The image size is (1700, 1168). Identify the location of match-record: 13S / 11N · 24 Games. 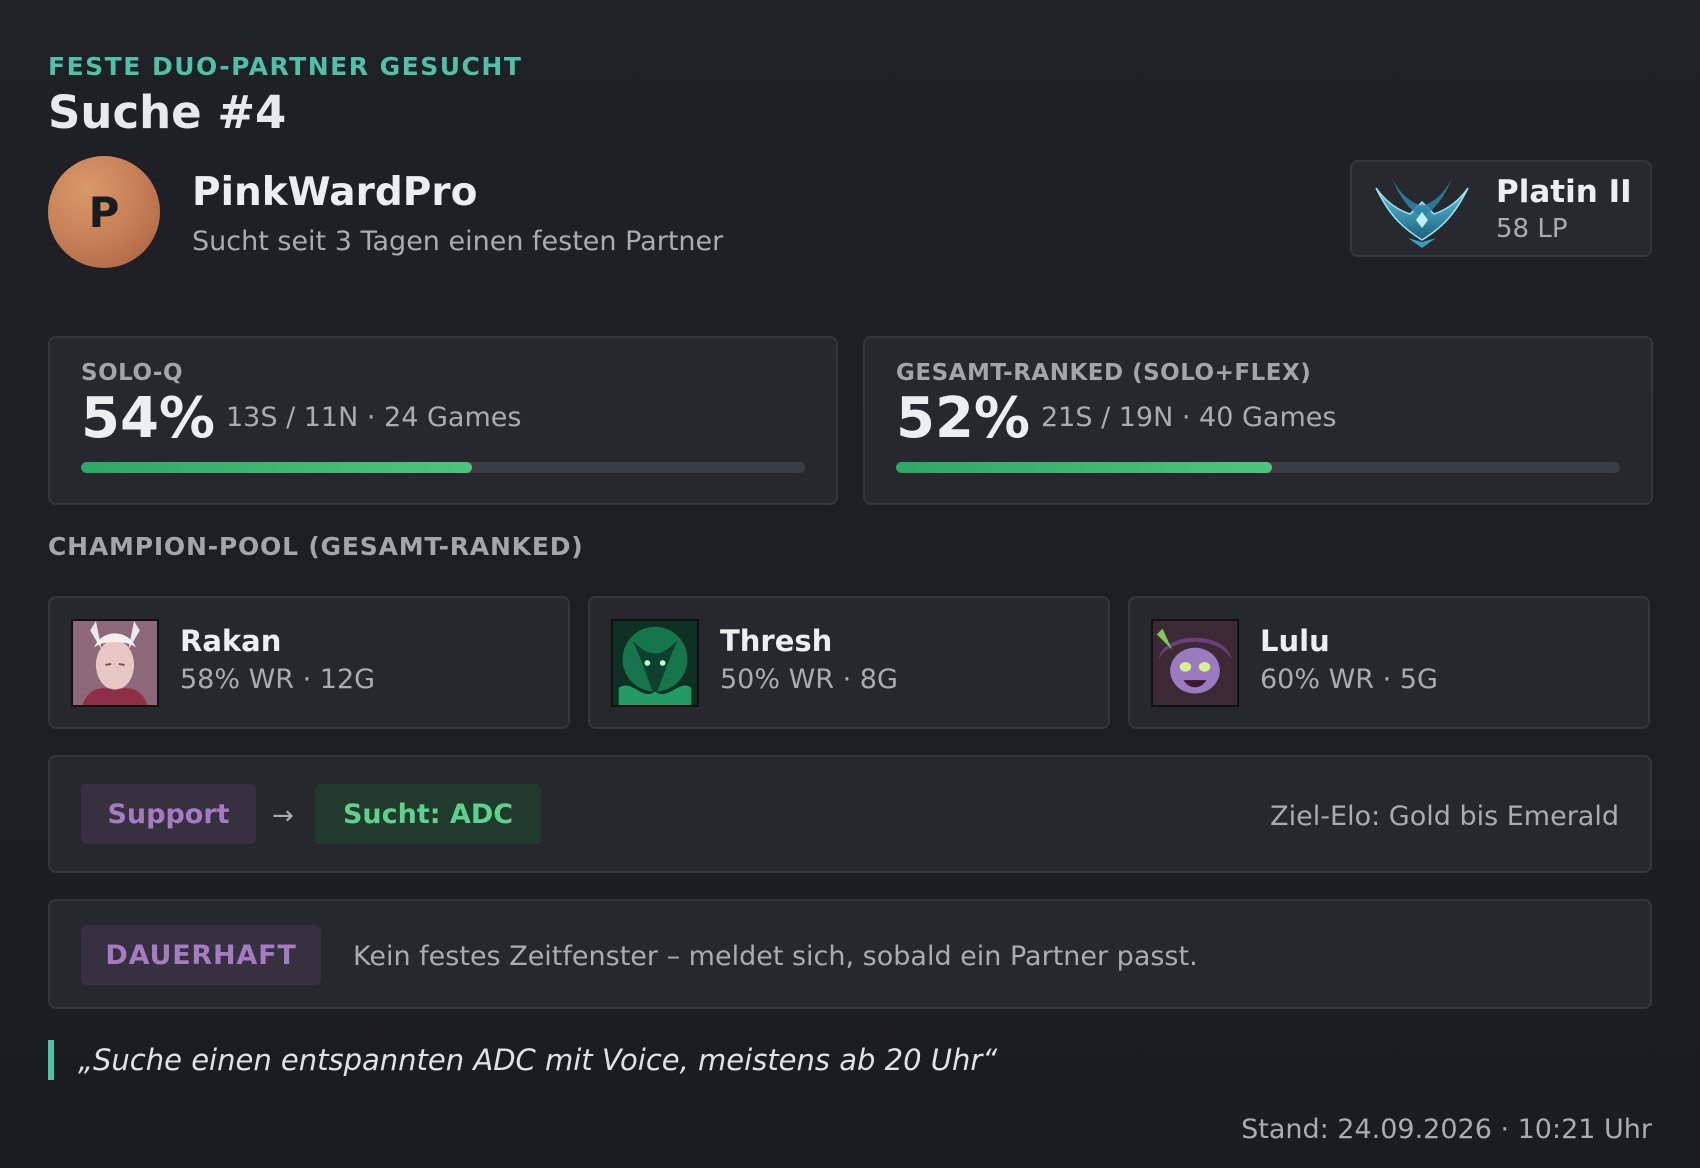
(374, 417).